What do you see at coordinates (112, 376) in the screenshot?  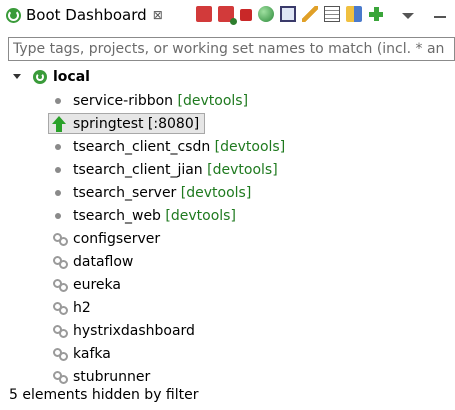 I see `app-label: stubrunner` at bounding box center [112, 376].